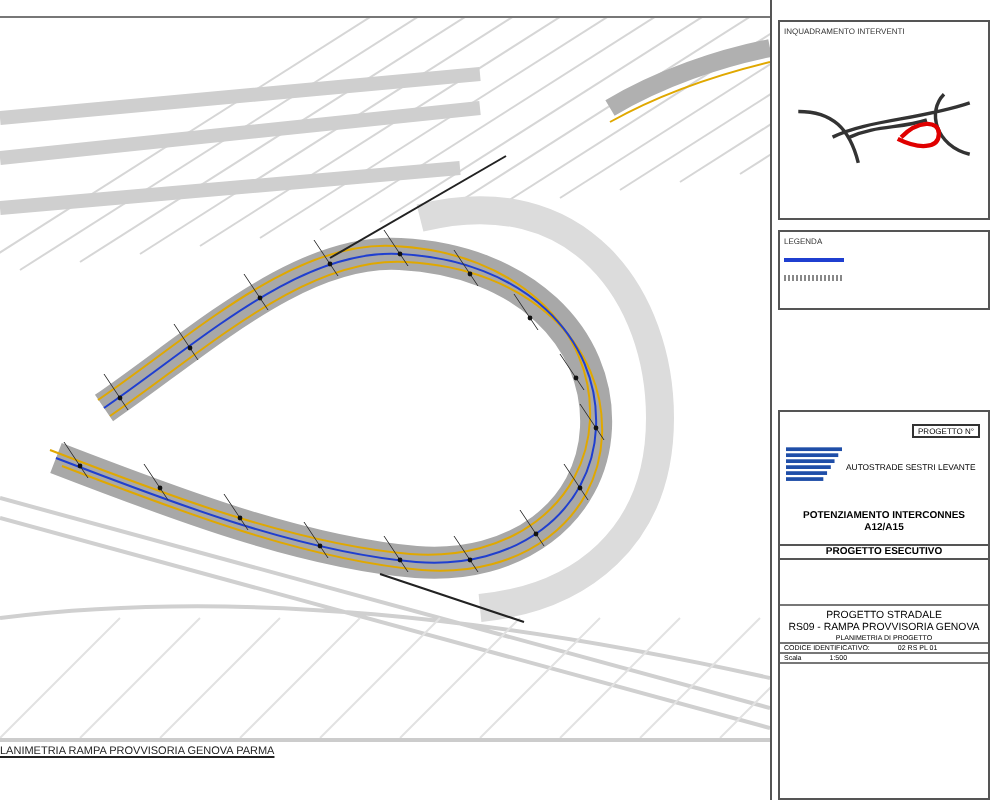 Image resolution: width=990 pixels, height=800 pixels. What do you see at coordinates (814, 260) in the screenshot?
I see `centerline-symbol-icon` at bounding box center [814, 260].